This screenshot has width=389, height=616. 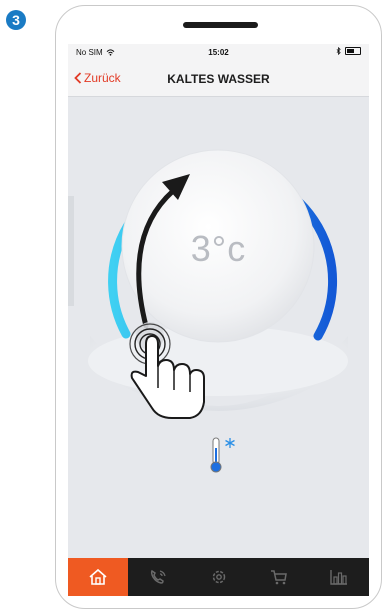 I want to click on home-icon, so click(x=98, y=576).